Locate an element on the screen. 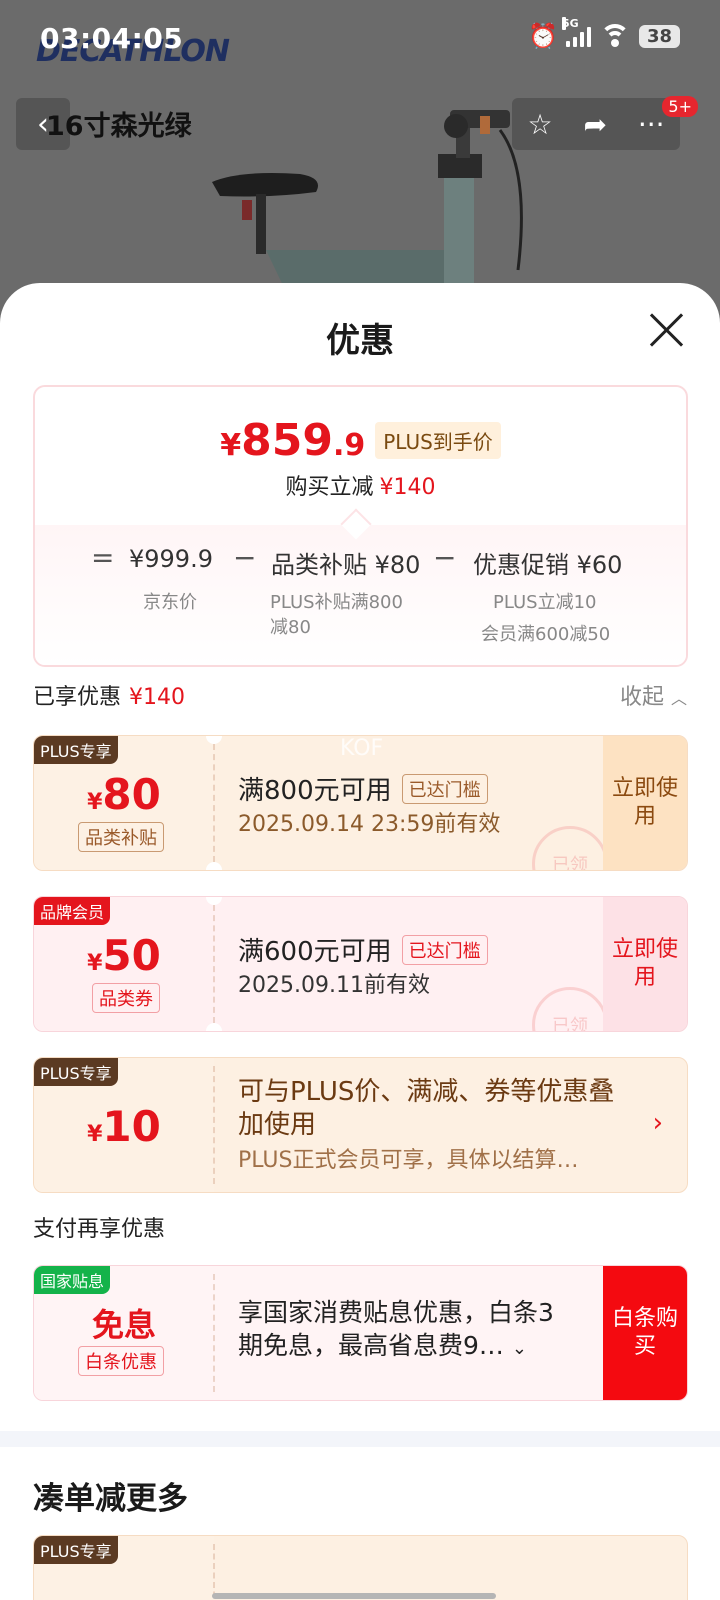 The width and height of the screenshot is (720, 1600). alarm-icon: ⏰ is located at coordinates (543, 36).